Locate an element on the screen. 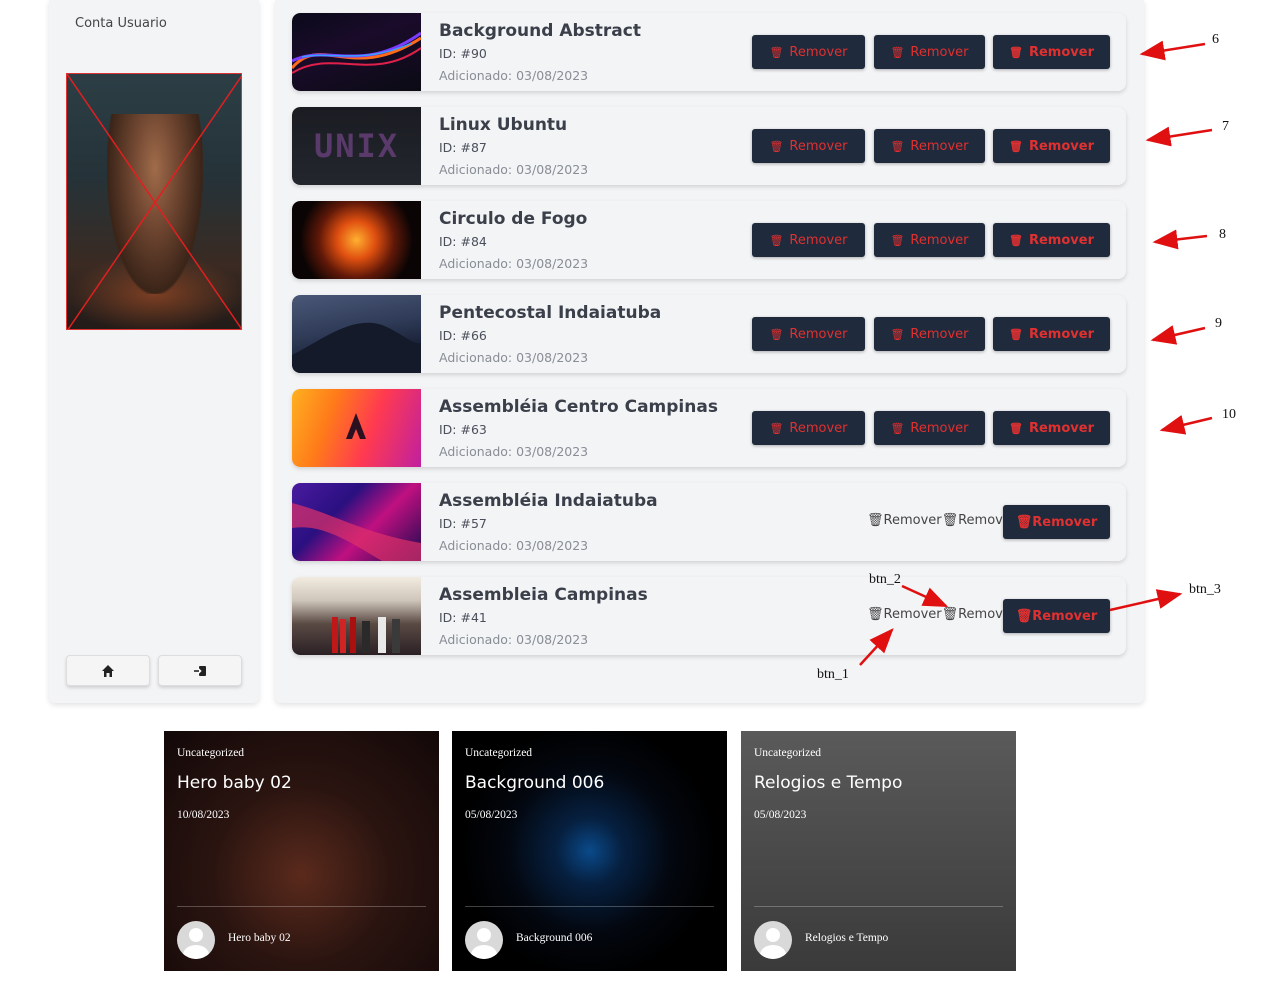 The height and width of the screenshot is (1000, 1288). annotation-number: 7 is located at coordinates (1225, 126).